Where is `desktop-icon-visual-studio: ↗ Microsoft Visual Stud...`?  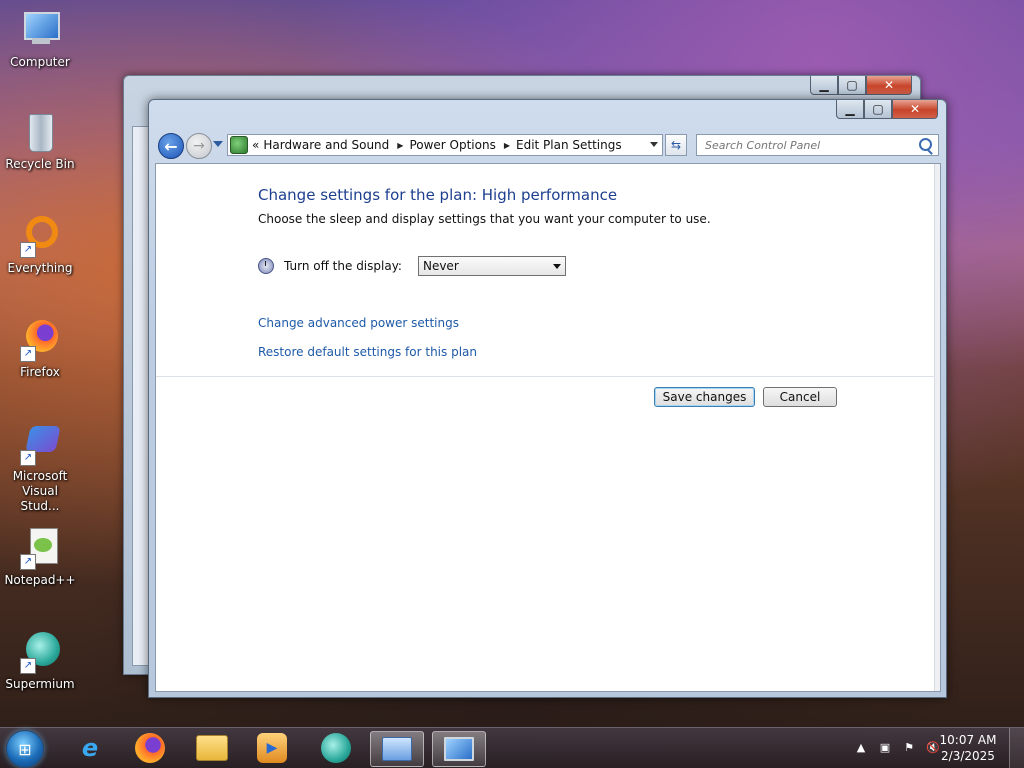
desktop-icon-visual-studio: ↗ Microsoft Visual Stud... is located at coordinates (40, 468).